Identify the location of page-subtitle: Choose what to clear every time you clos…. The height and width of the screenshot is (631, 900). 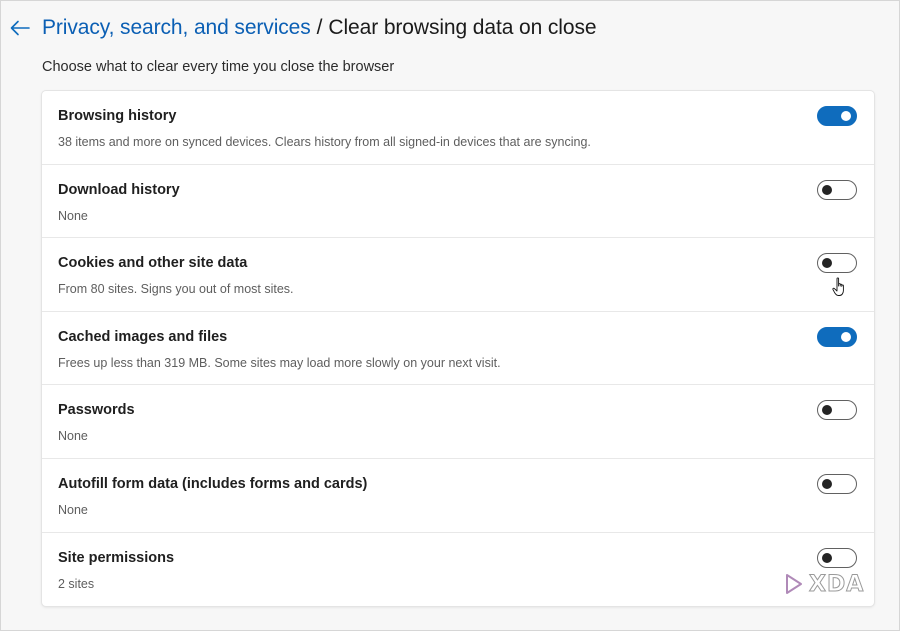
(218, 67).